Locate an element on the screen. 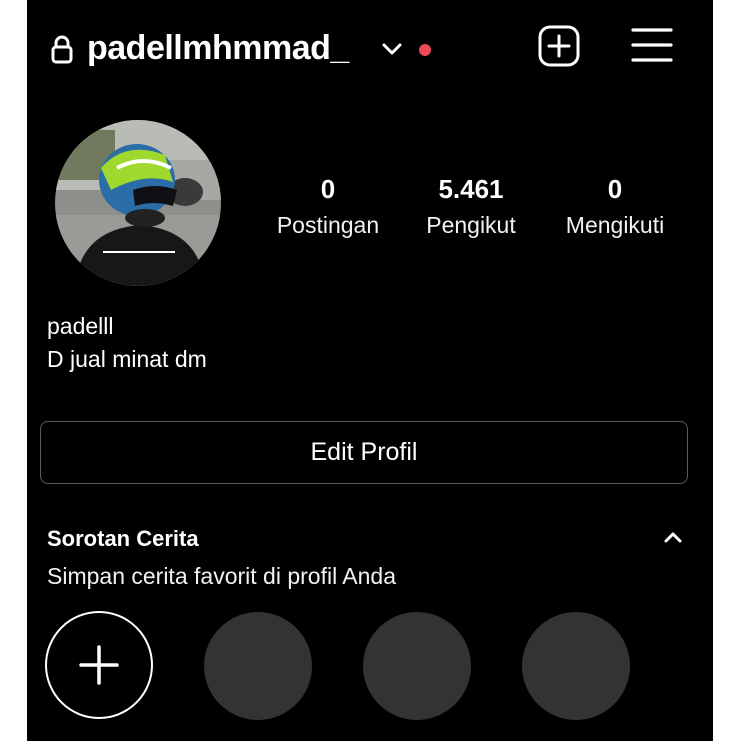  plus-icon is located at coordinates (99, 665).